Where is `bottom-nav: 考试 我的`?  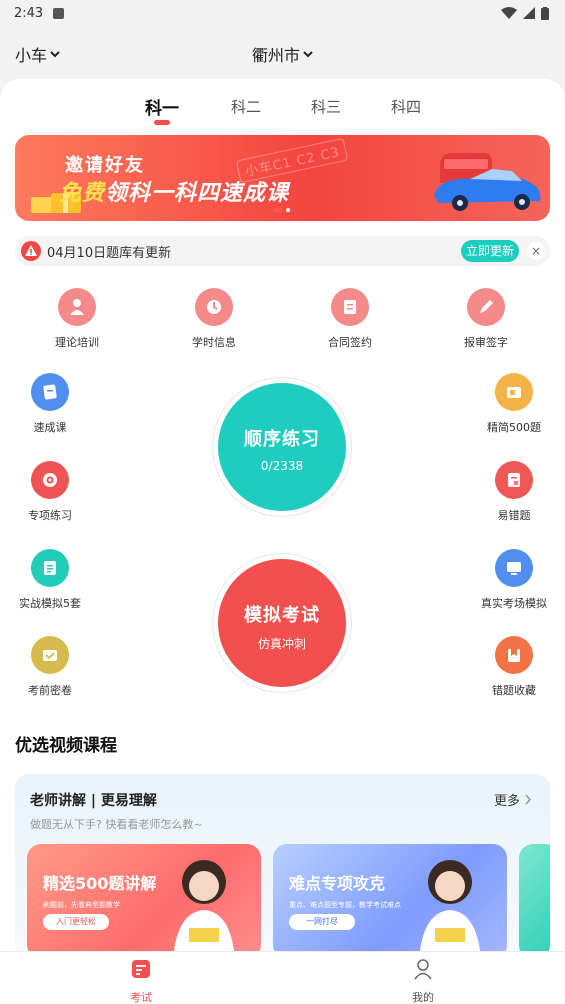 bottom-nav: 考试 我的 is located at coordinates (282, 977).